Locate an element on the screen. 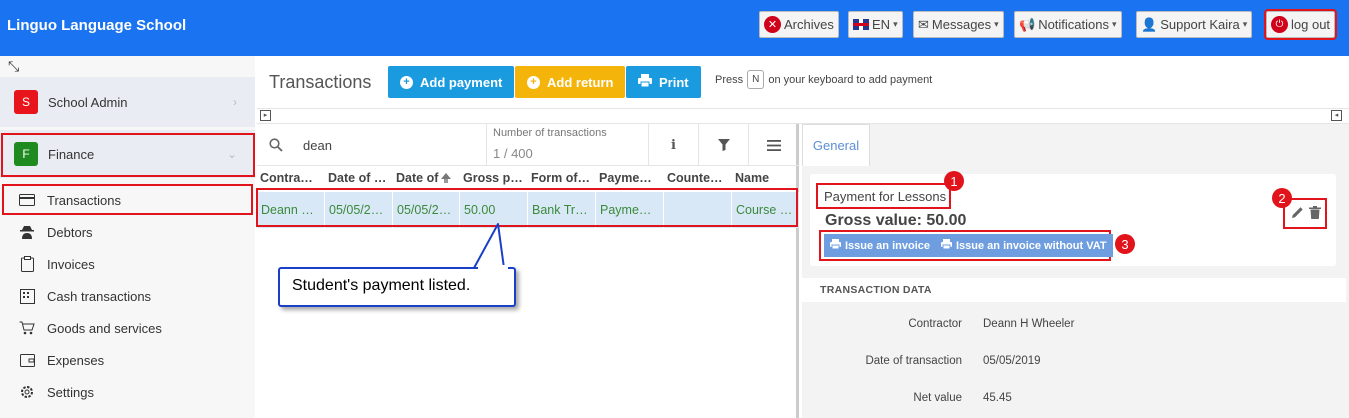 The width and height of the screenshot is (1349, 418). sidebar-item-settings: Settings is located at coordinates (127, 392).